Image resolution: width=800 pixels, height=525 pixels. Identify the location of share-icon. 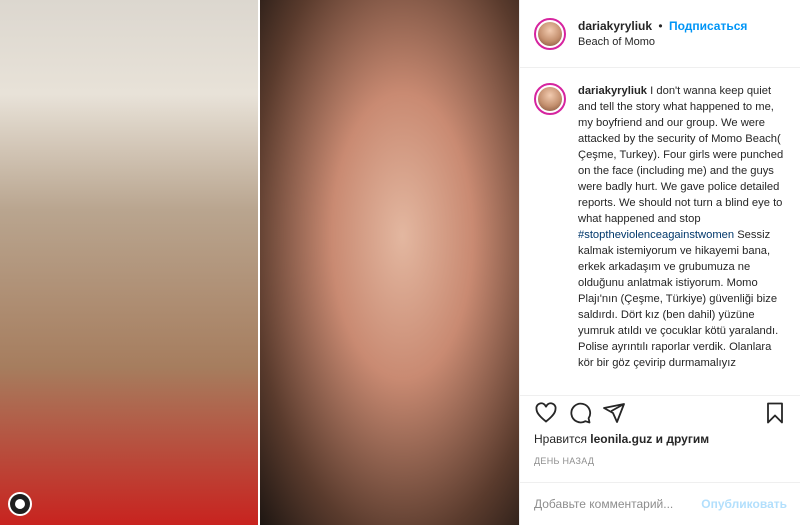
(614, 413).